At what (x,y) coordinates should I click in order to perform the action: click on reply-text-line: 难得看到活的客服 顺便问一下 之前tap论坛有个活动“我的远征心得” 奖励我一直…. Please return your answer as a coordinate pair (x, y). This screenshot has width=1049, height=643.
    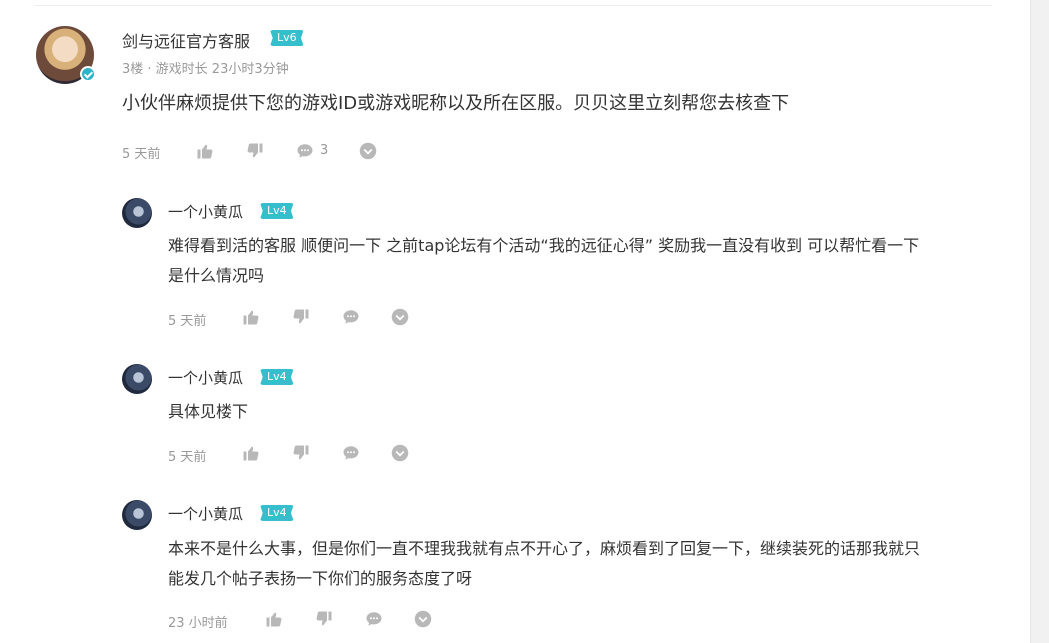
    Looking at the image, I should click on (544, 245).